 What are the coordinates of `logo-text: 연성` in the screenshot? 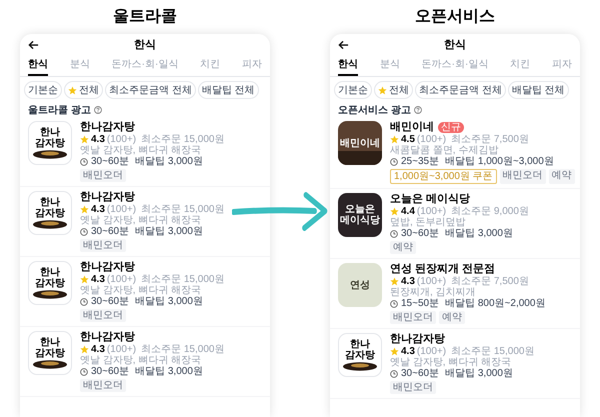 It's located at (360, 285).